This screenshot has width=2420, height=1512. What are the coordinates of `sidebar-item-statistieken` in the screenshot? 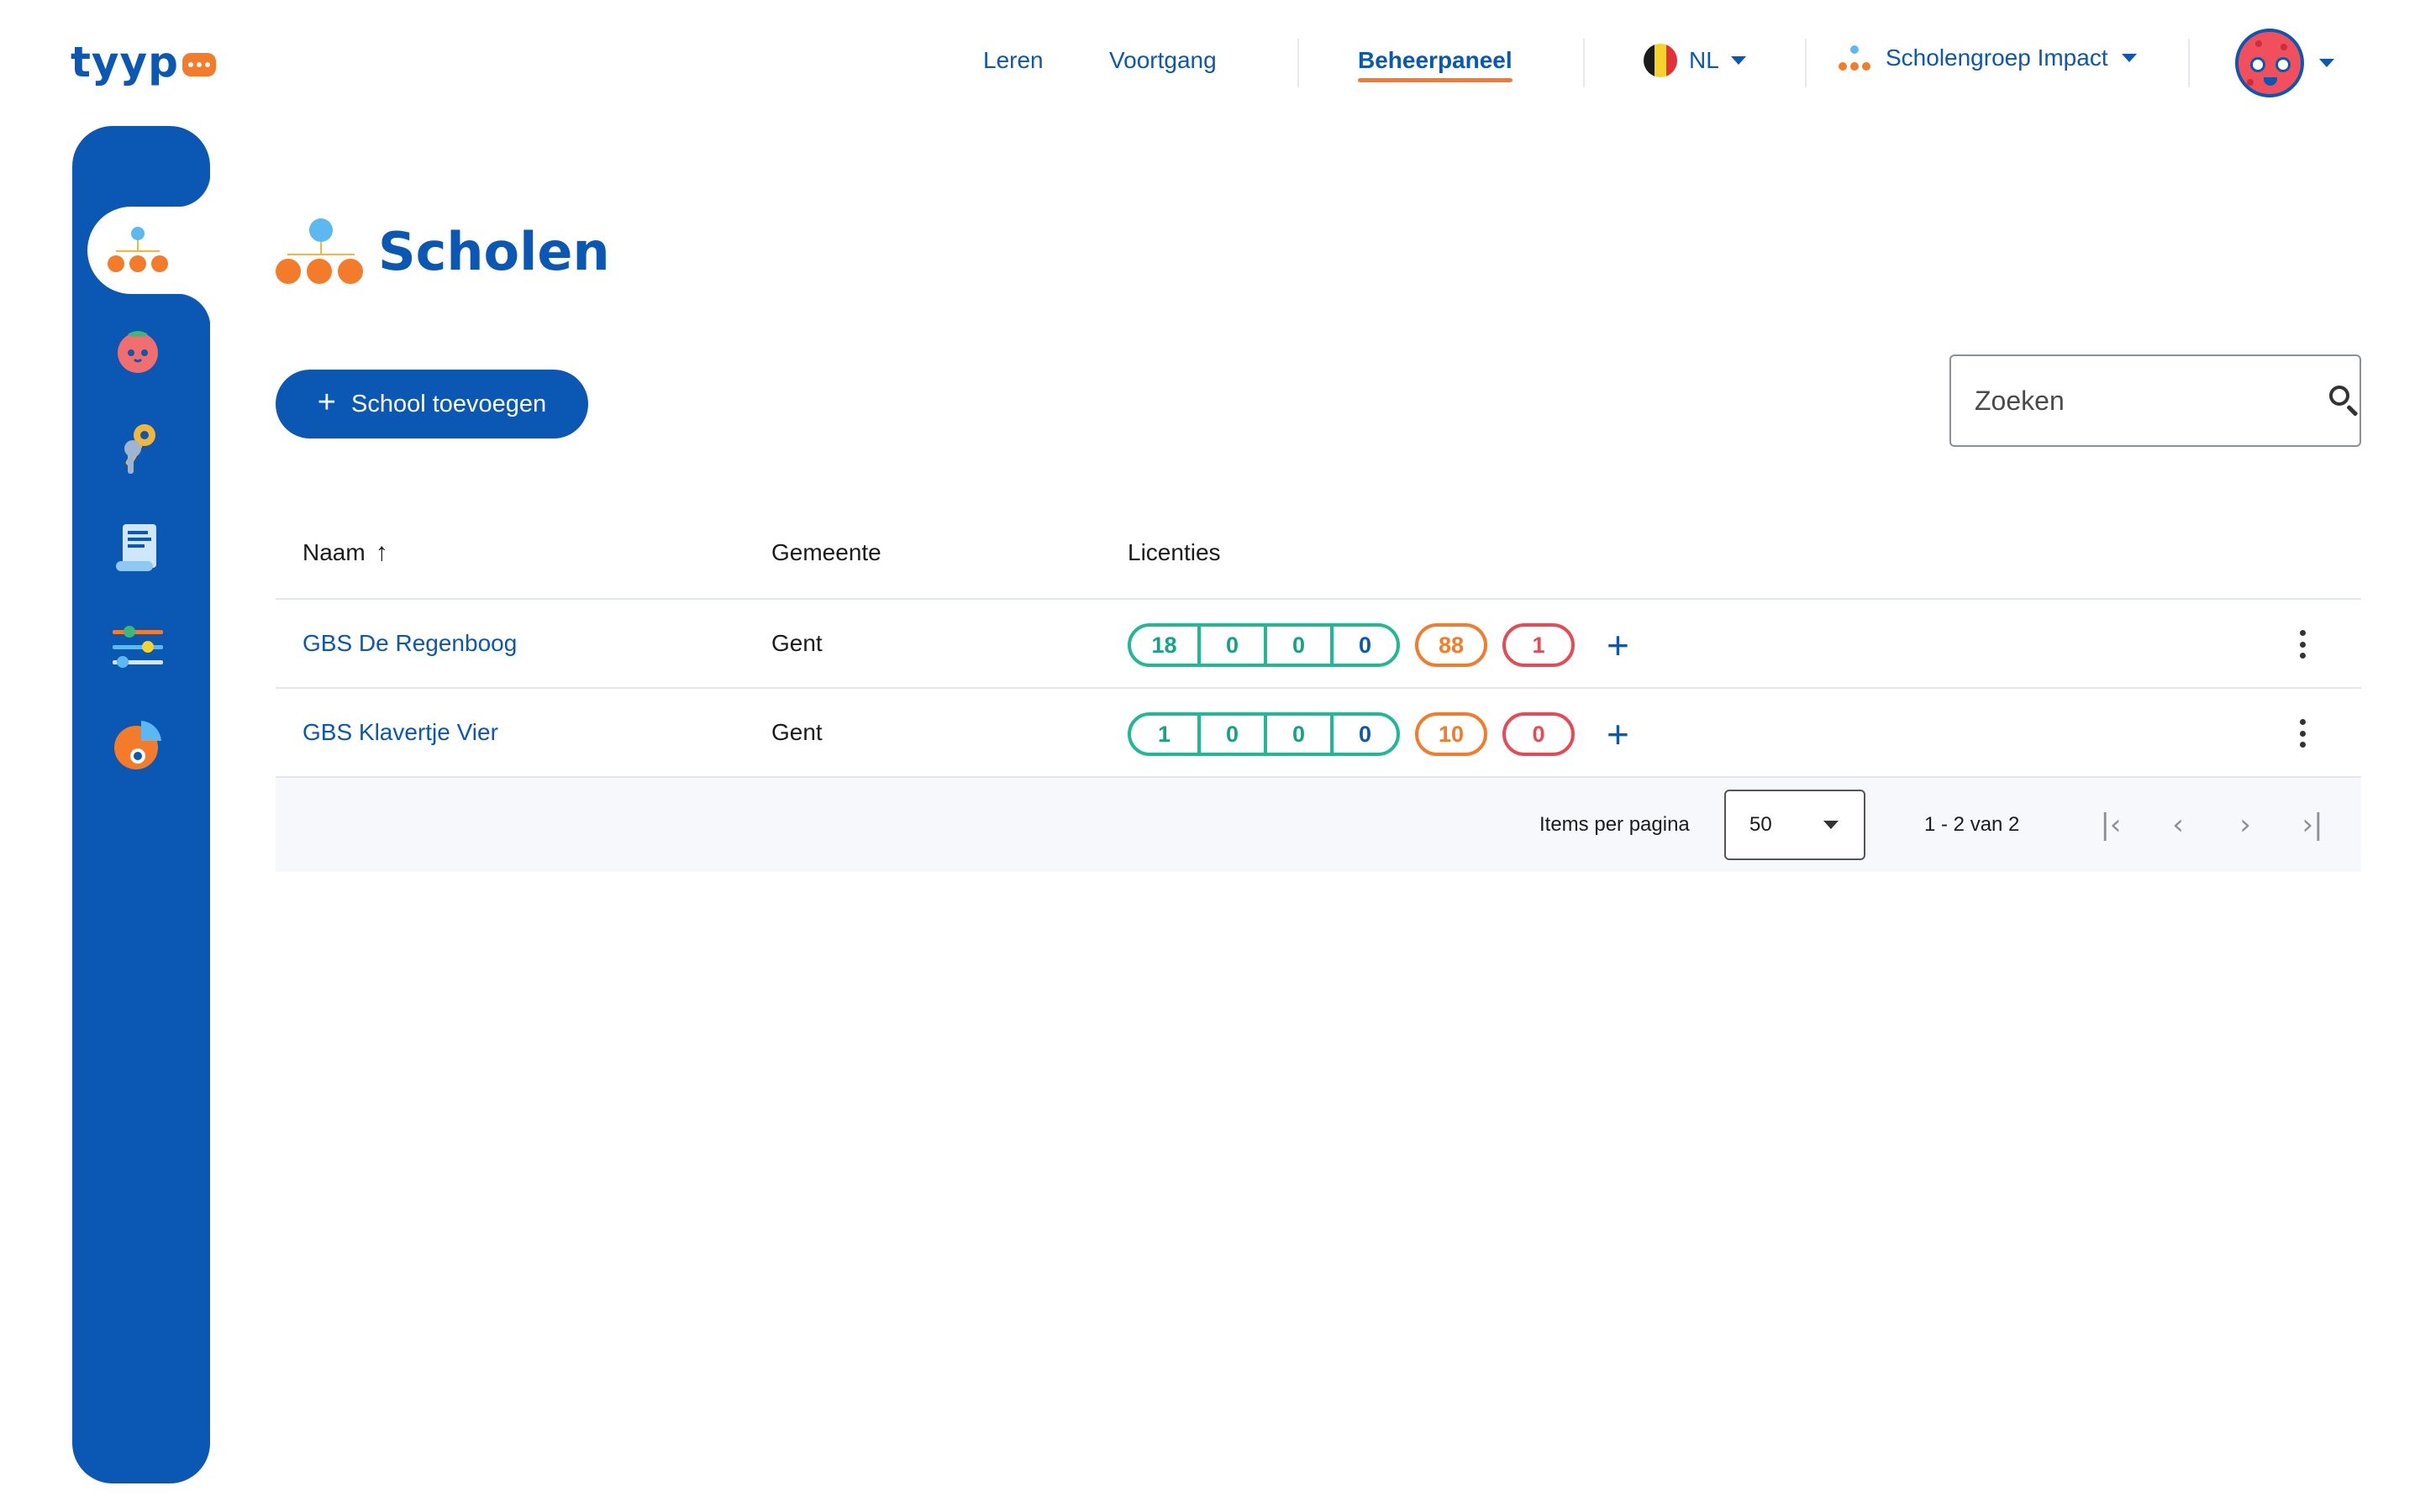 It's located at (138, 746).